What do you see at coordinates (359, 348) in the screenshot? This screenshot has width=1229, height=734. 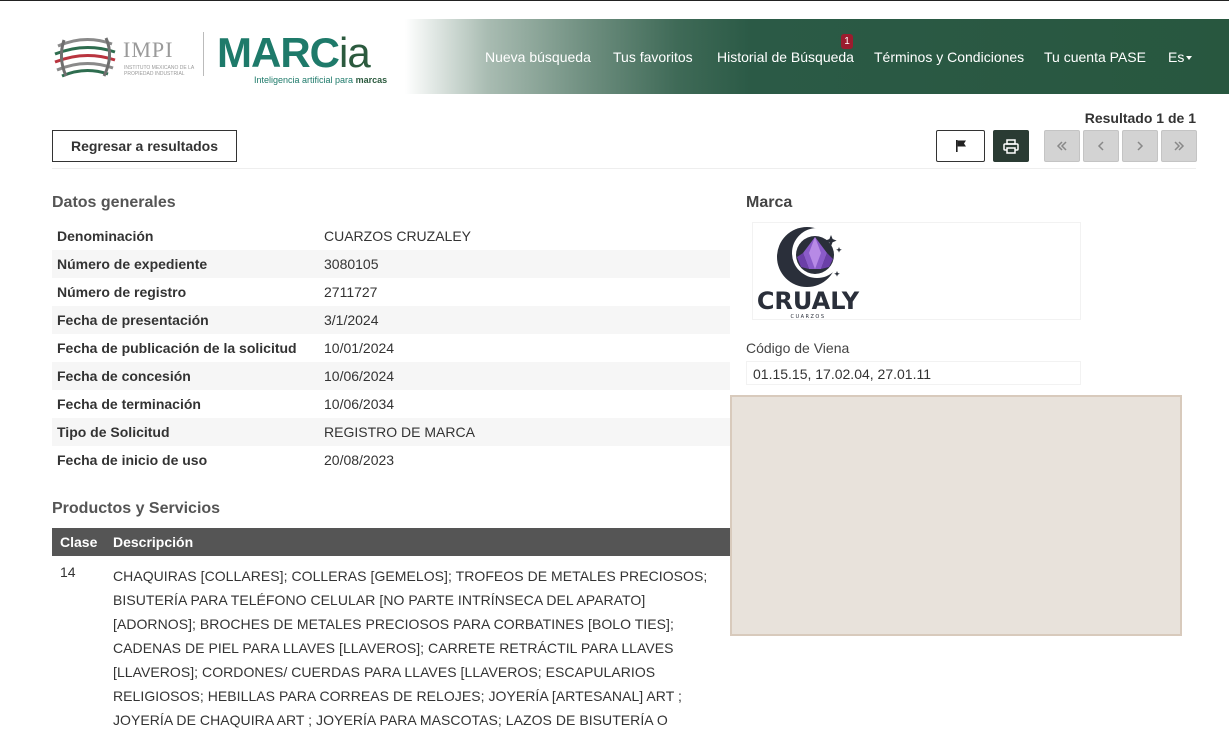 I see `field-value: 10/01/2024` at bounding box center [359, 348].